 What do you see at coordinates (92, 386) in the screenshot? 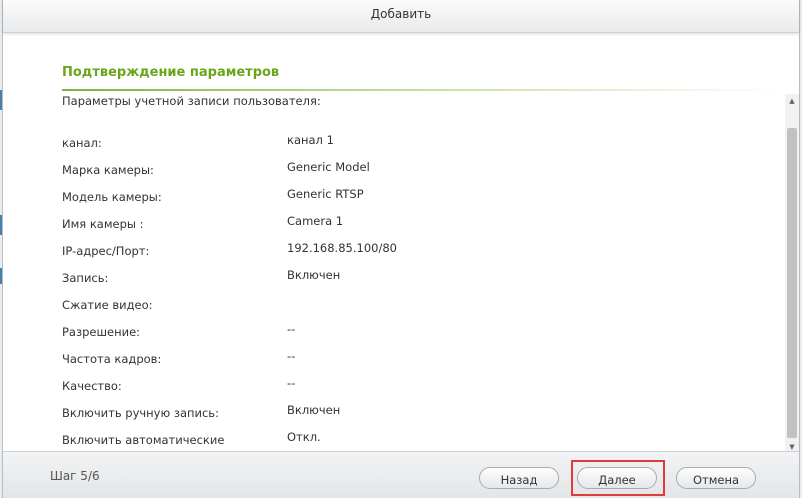
I see `field-label: Качество:` at bounding box center [92, 386].